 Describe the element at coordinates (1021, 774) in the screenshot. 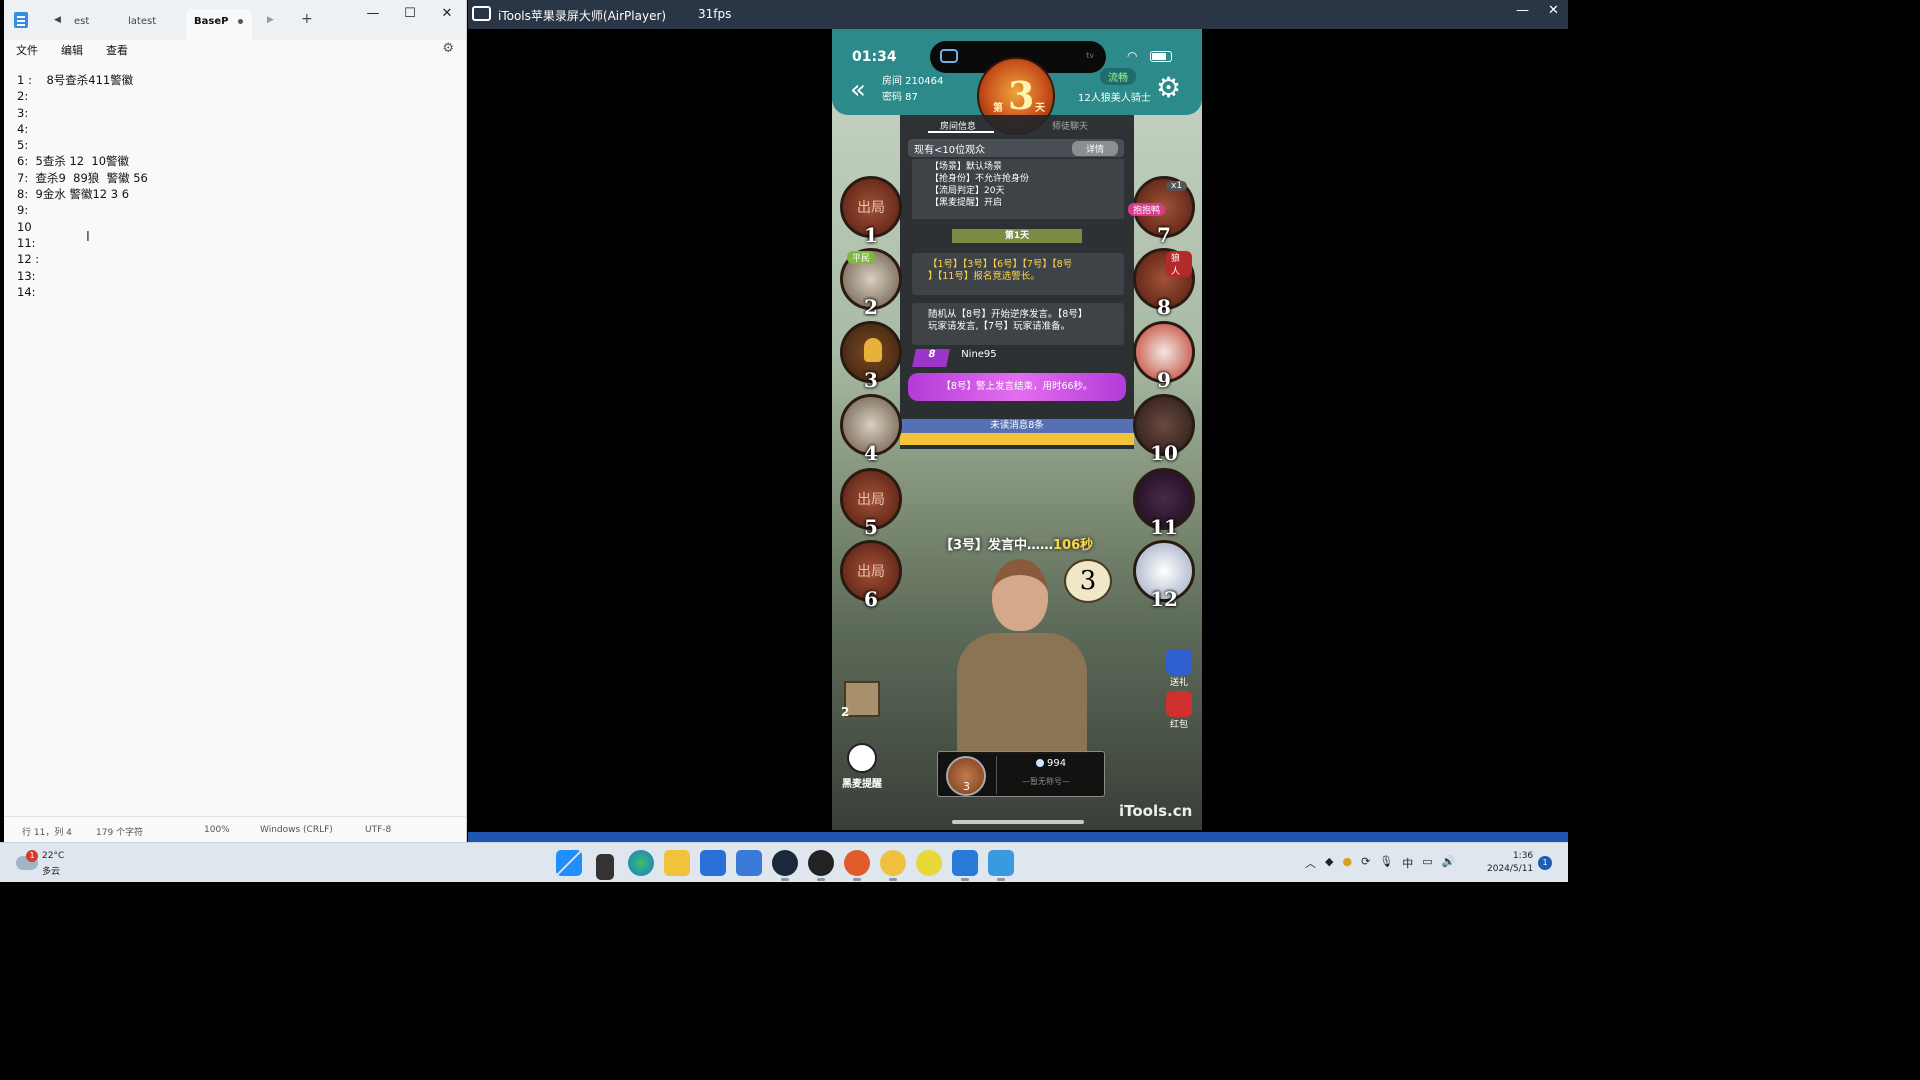

I see `my-profile-card: 3 994 —暂无称号—` at that location.